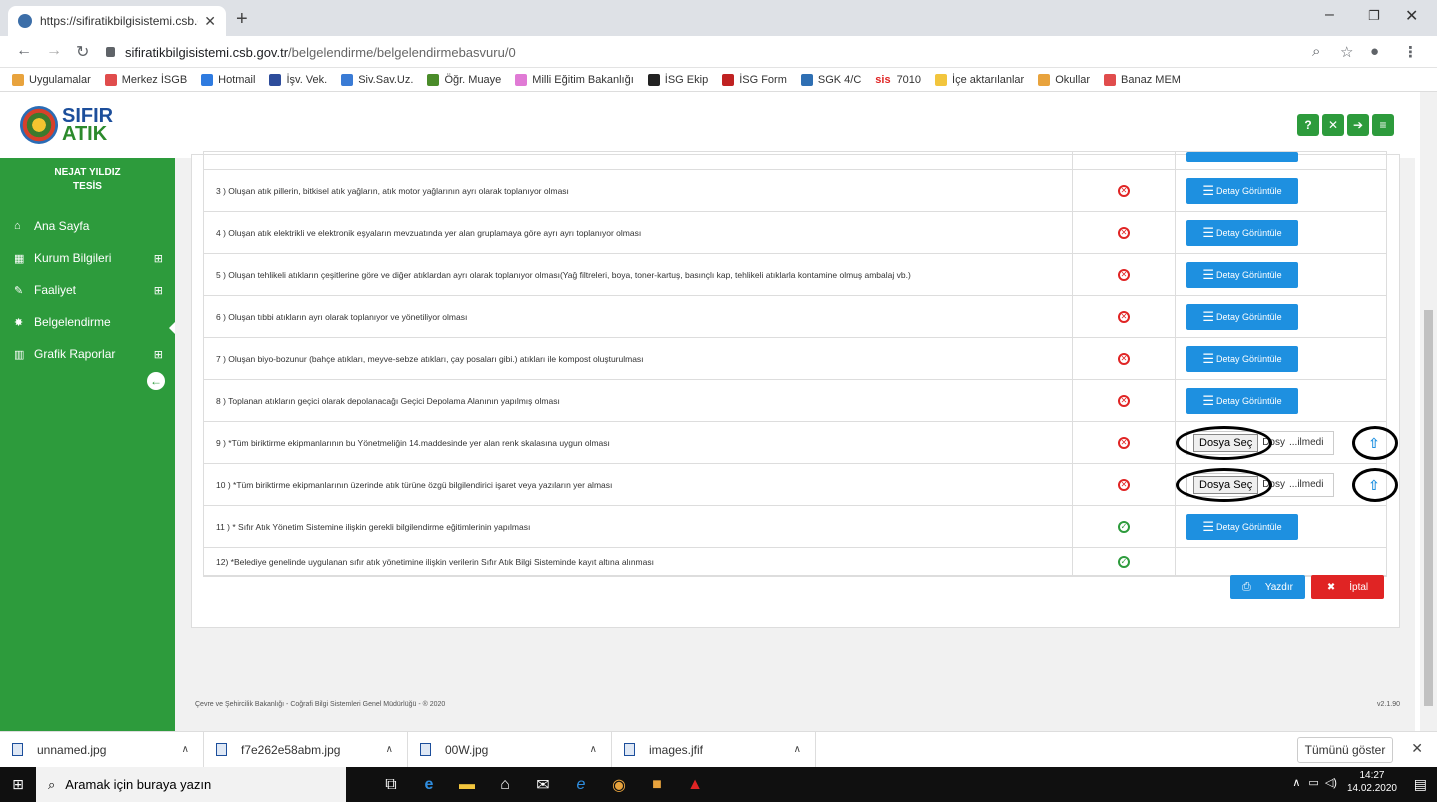 The width and height of the screenshot is (1437, 802). Describe the element at coordinates (1306, 484) in the screenshot. I see `file-status-text-b: ...ilmedi` at that location.